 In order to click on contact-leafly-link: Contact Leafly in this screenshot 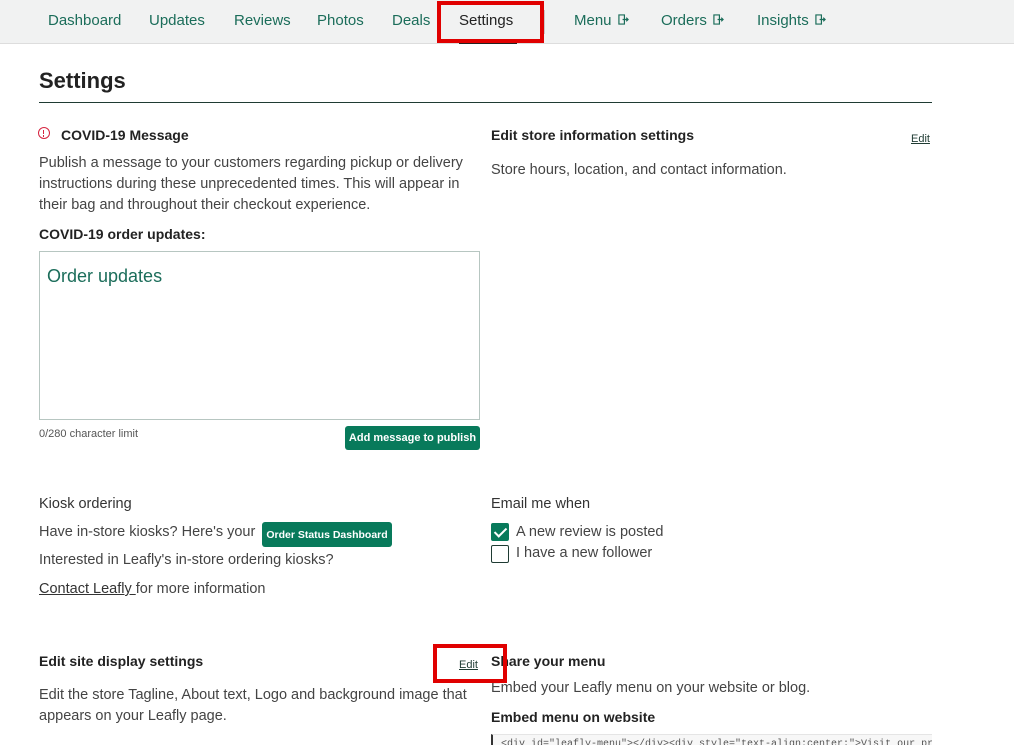, I will do `click(87, 589)`.